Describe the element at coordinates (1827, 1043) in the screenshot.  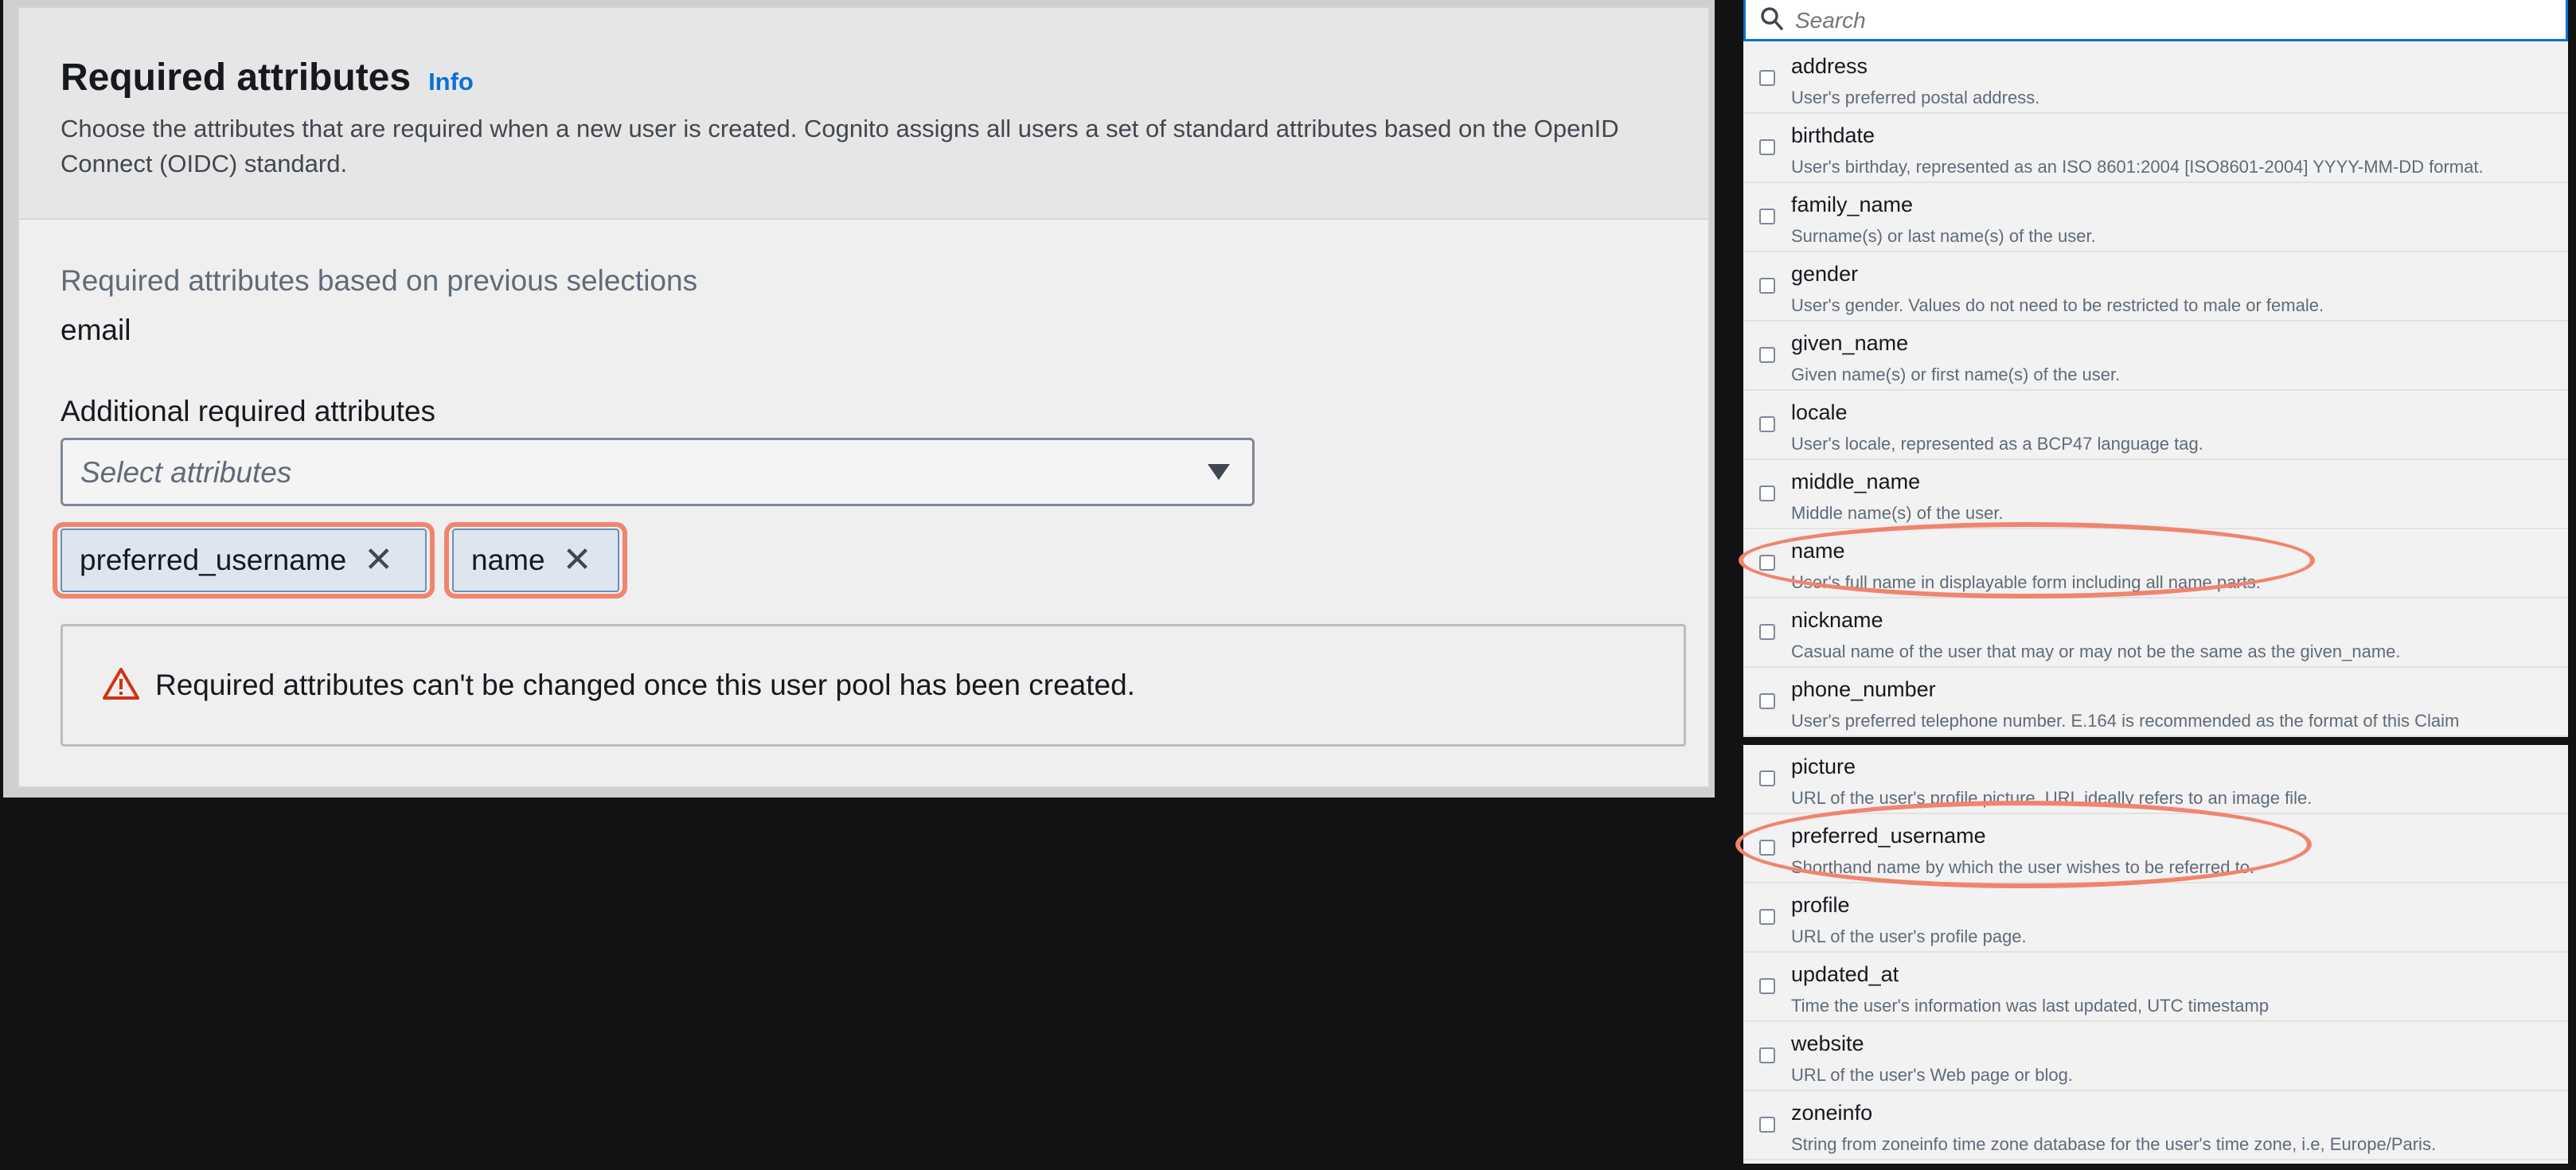
I see `option-name: website` at that location.